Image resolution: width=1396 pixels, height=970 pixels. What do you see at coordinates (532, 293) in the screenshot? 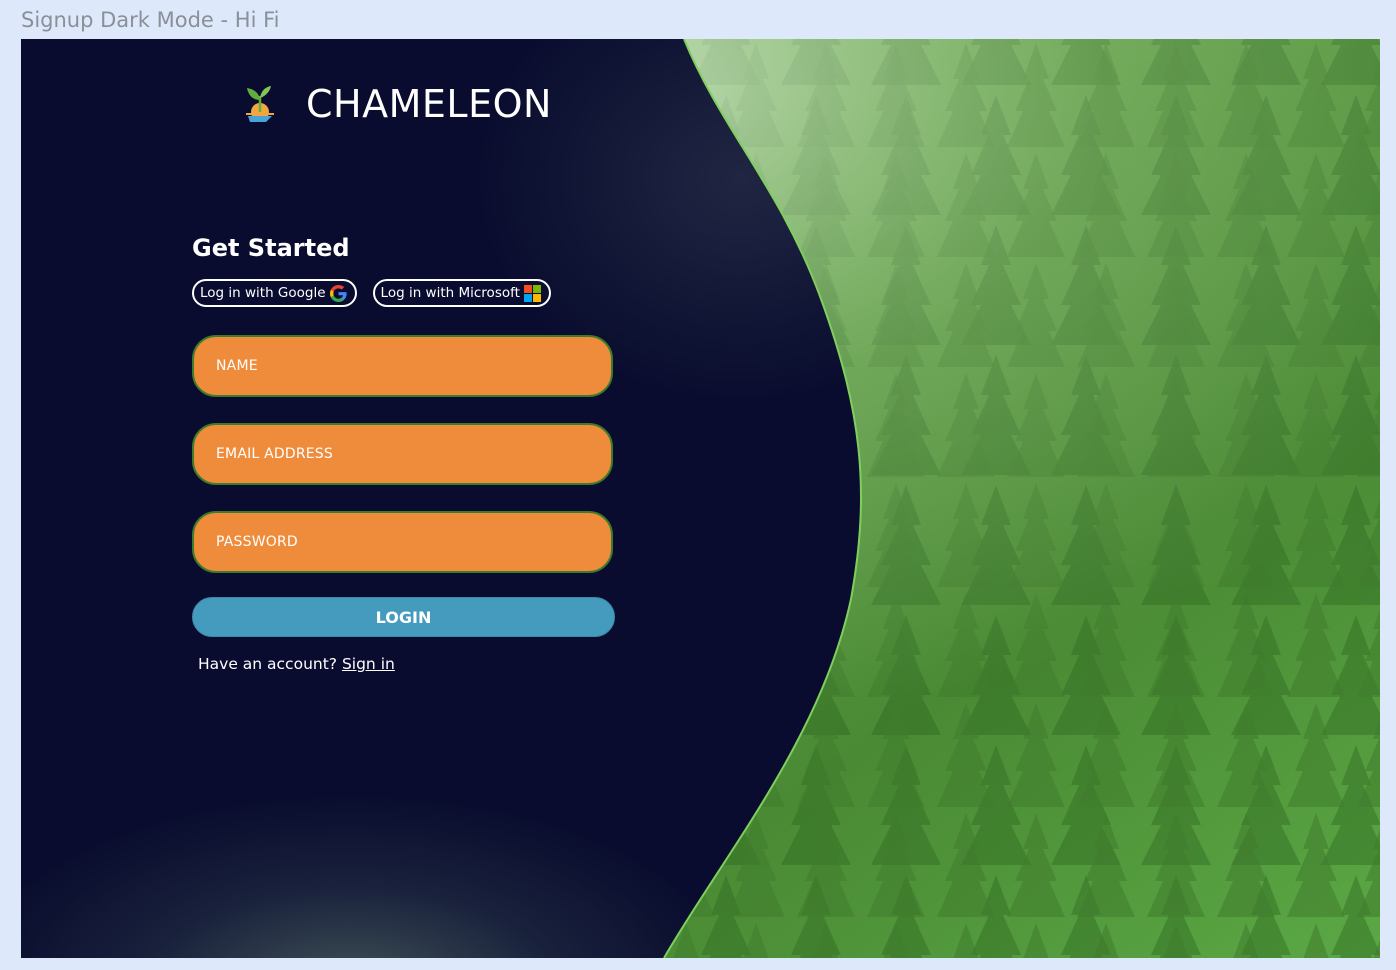
I see `microsoft-icon` at bounding box center [532, 293].